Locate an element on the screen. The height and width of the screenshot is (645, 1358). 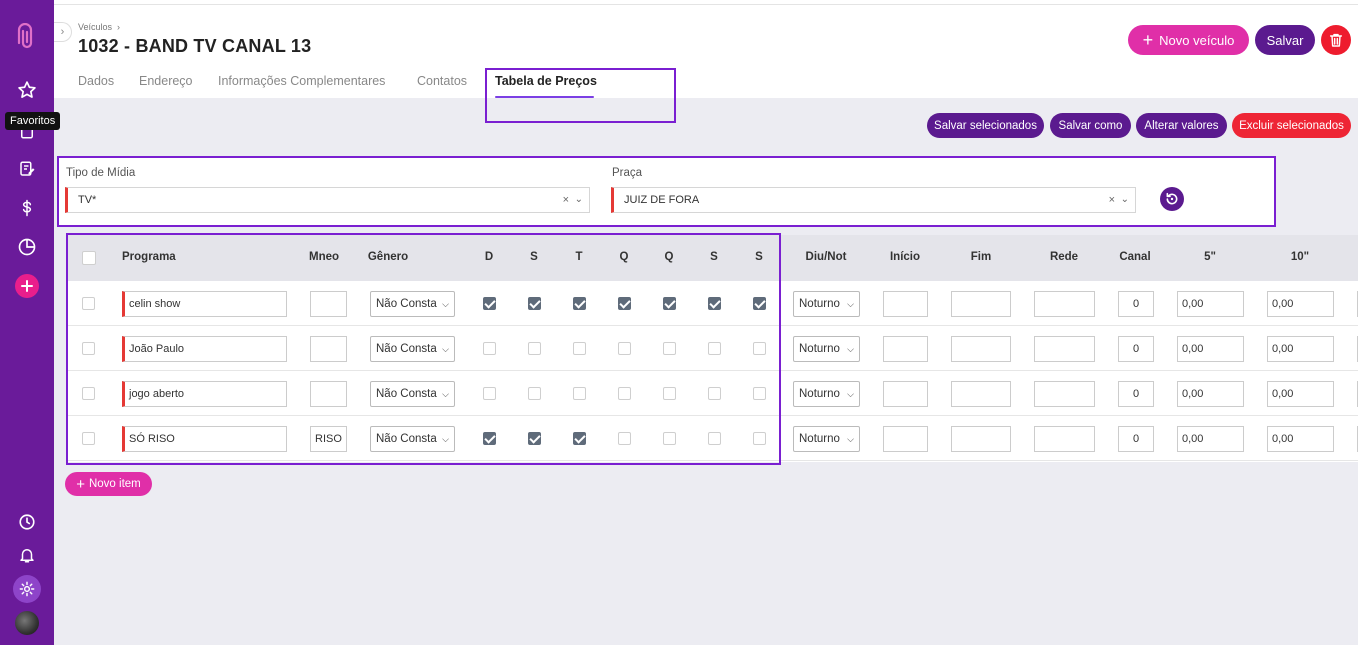
col-day-s2: S is located at coordinates (714, 257).